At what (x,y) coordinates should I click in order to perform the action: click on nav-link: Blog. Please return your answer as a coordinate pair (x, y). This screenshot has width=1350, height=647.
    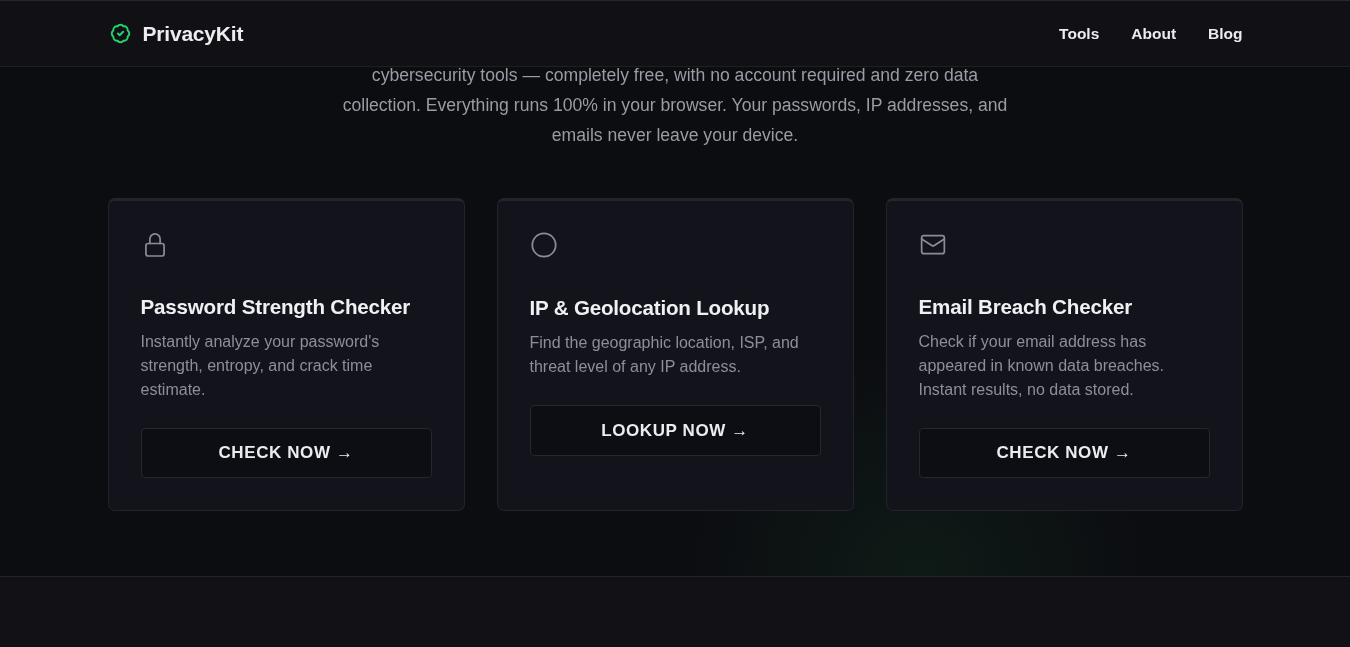
    Looking at the image, I should click on (1225, 33).